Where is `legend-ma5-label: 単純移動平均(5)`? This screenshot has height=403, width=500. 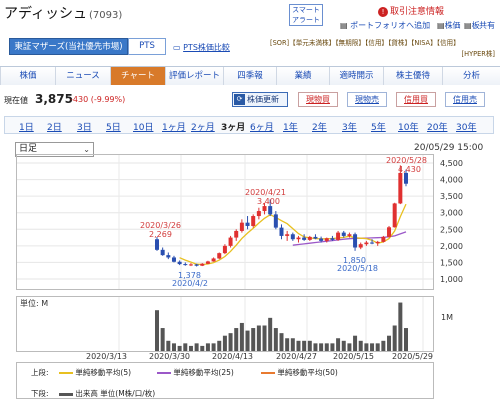
legend-ma5-label: 単純移動平均(5) is located at coordinates (103, 372).